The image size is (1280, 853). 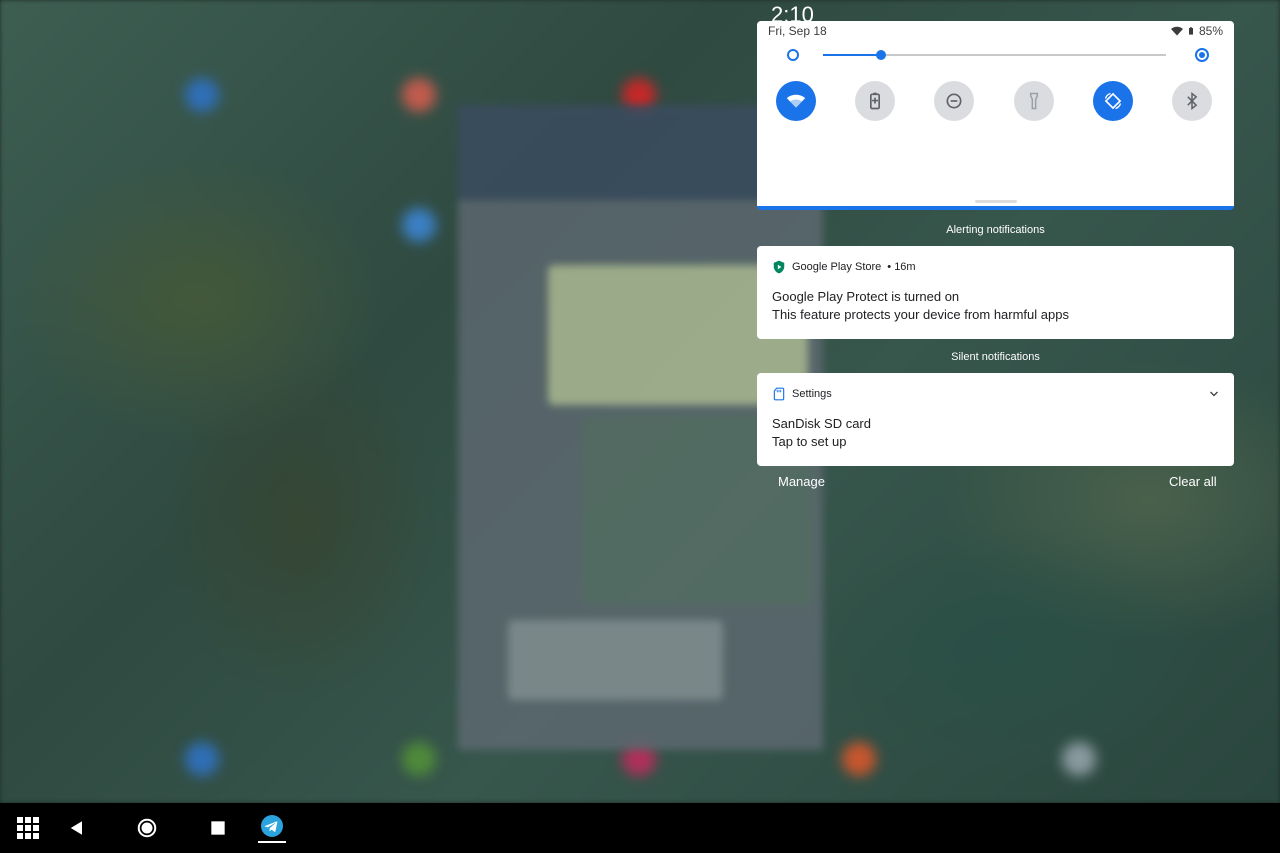 I want to click on recents-button, so click(x=218, y=828).